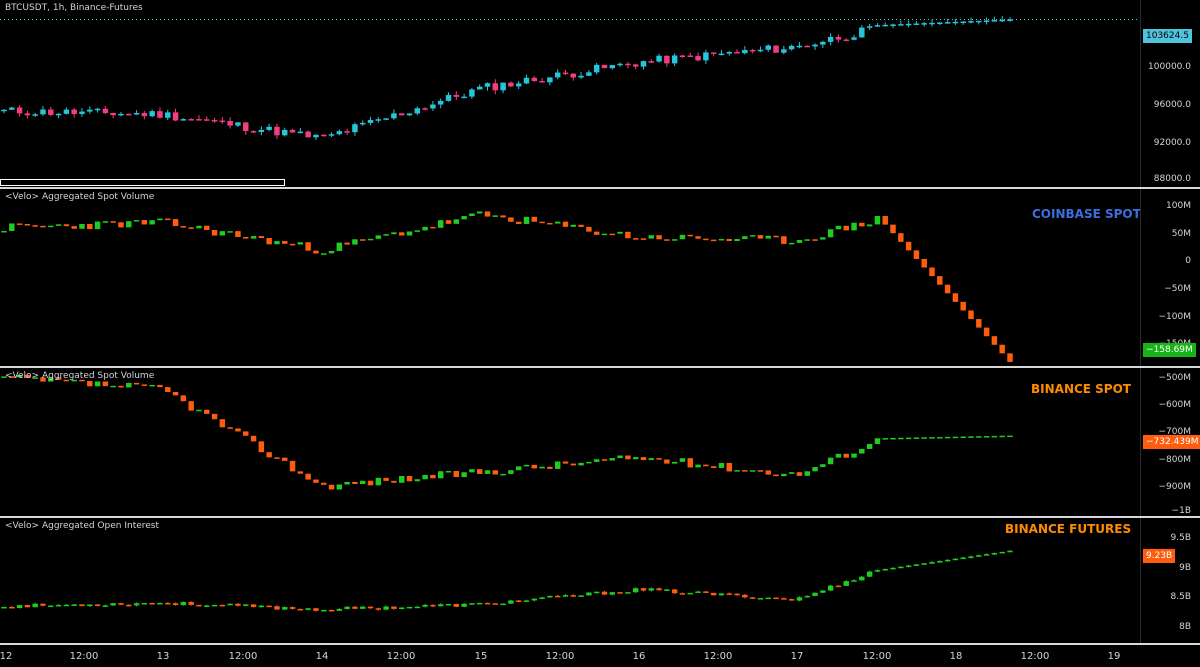  I want to click on time-tick: 12:00, so click(243, 656).